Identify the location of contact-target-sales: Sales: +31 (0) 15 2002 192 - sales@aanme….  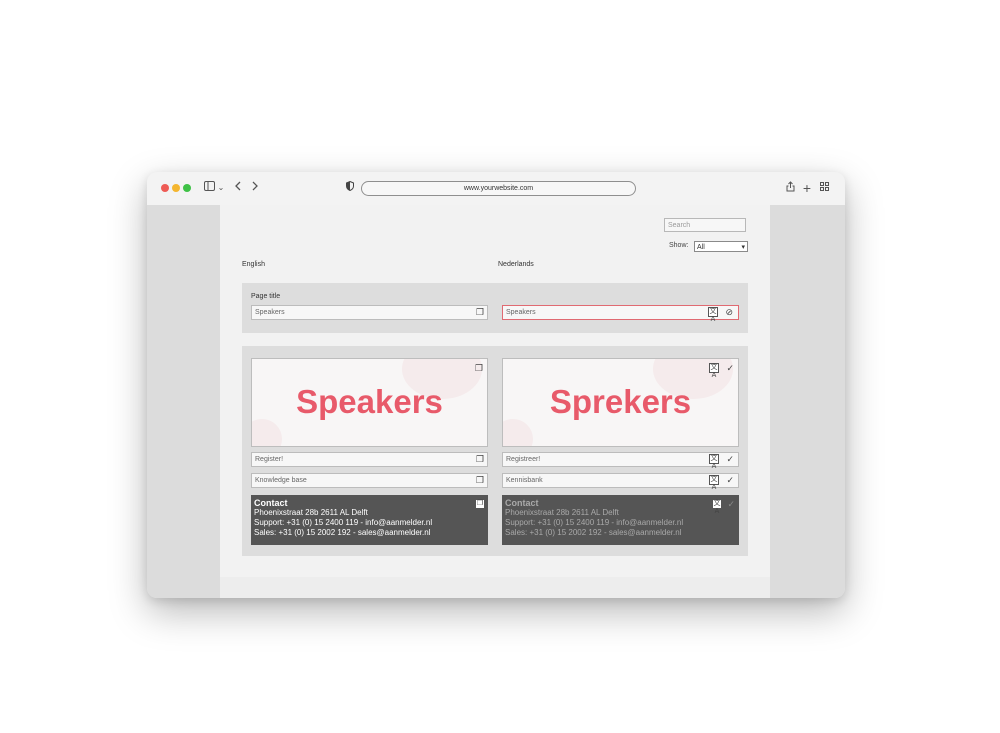
(593, 532).